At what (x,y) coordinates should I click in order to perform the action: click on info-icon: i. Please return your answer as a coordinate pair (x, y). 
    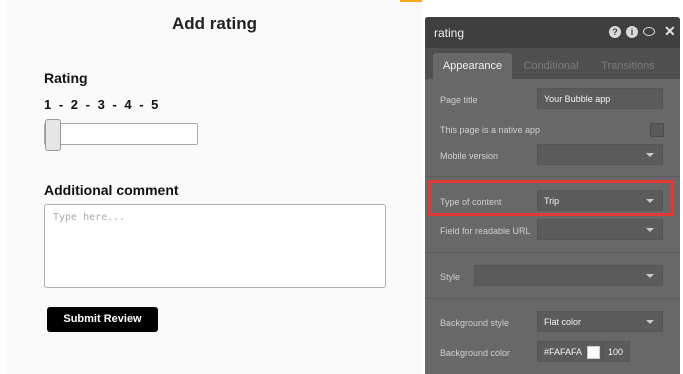
    Looking at the image, I should click on (632, 32).